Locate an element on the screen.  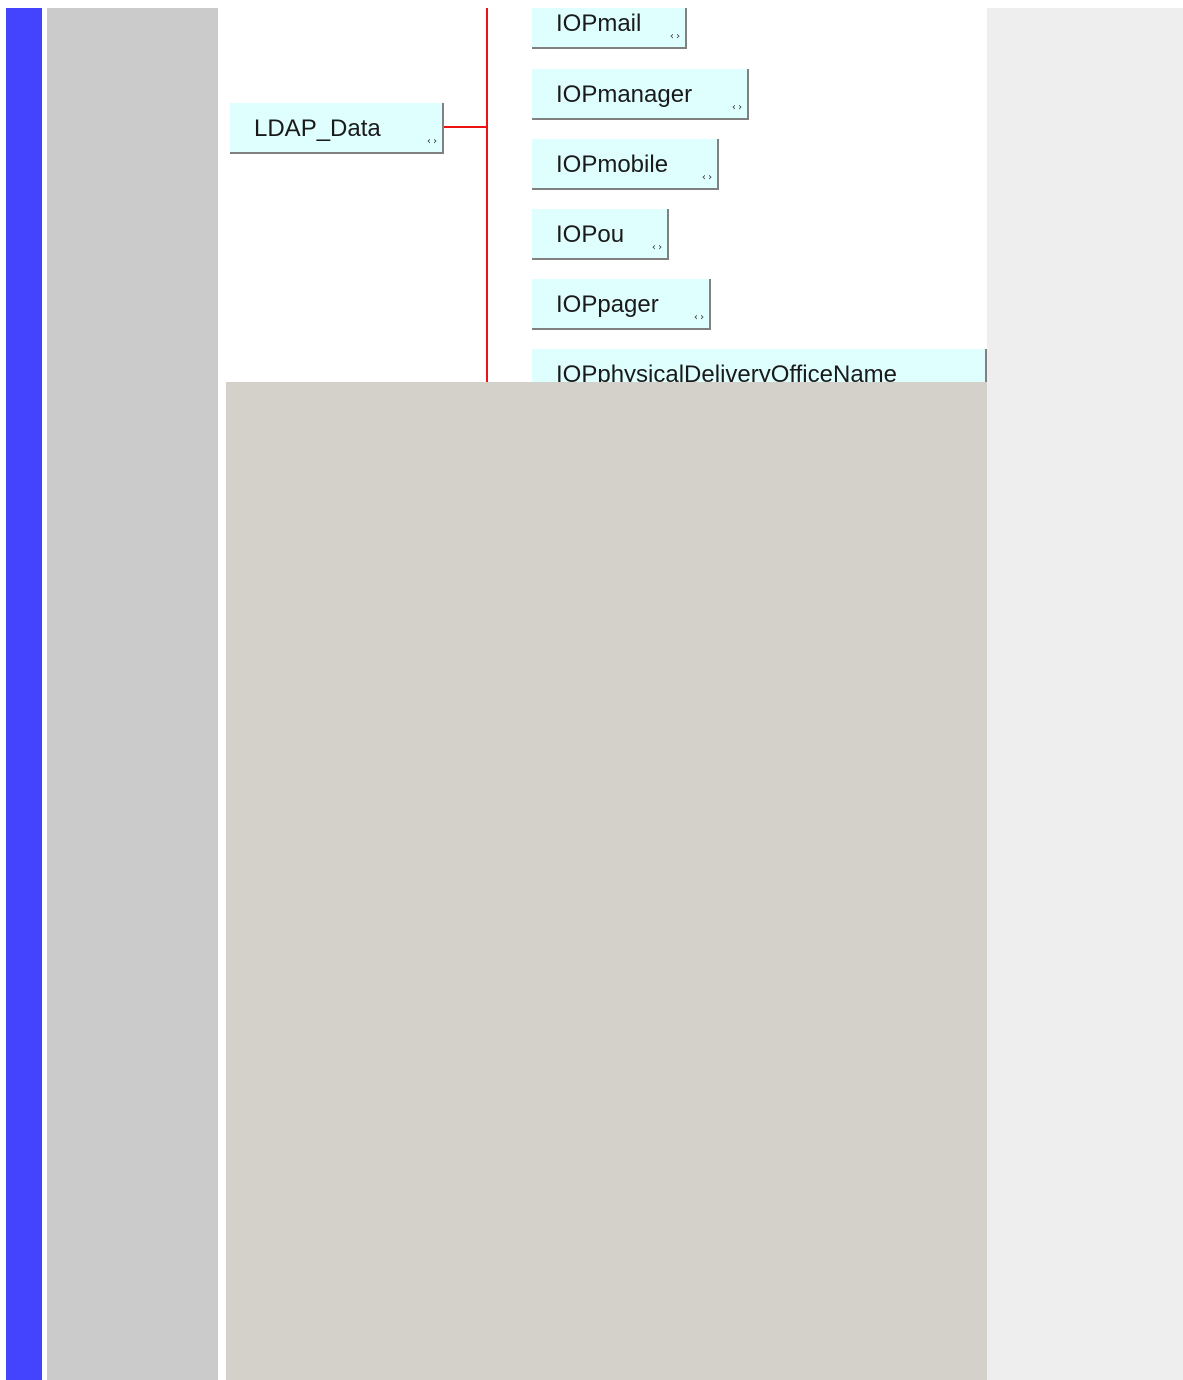
root-connector-line is located at coordinates (466, 127).